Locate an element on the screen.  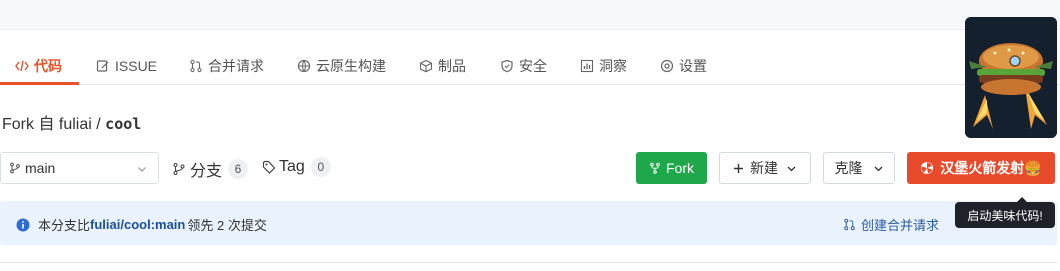
tab-insights: 洞察 is located at coordinates (603, 66).